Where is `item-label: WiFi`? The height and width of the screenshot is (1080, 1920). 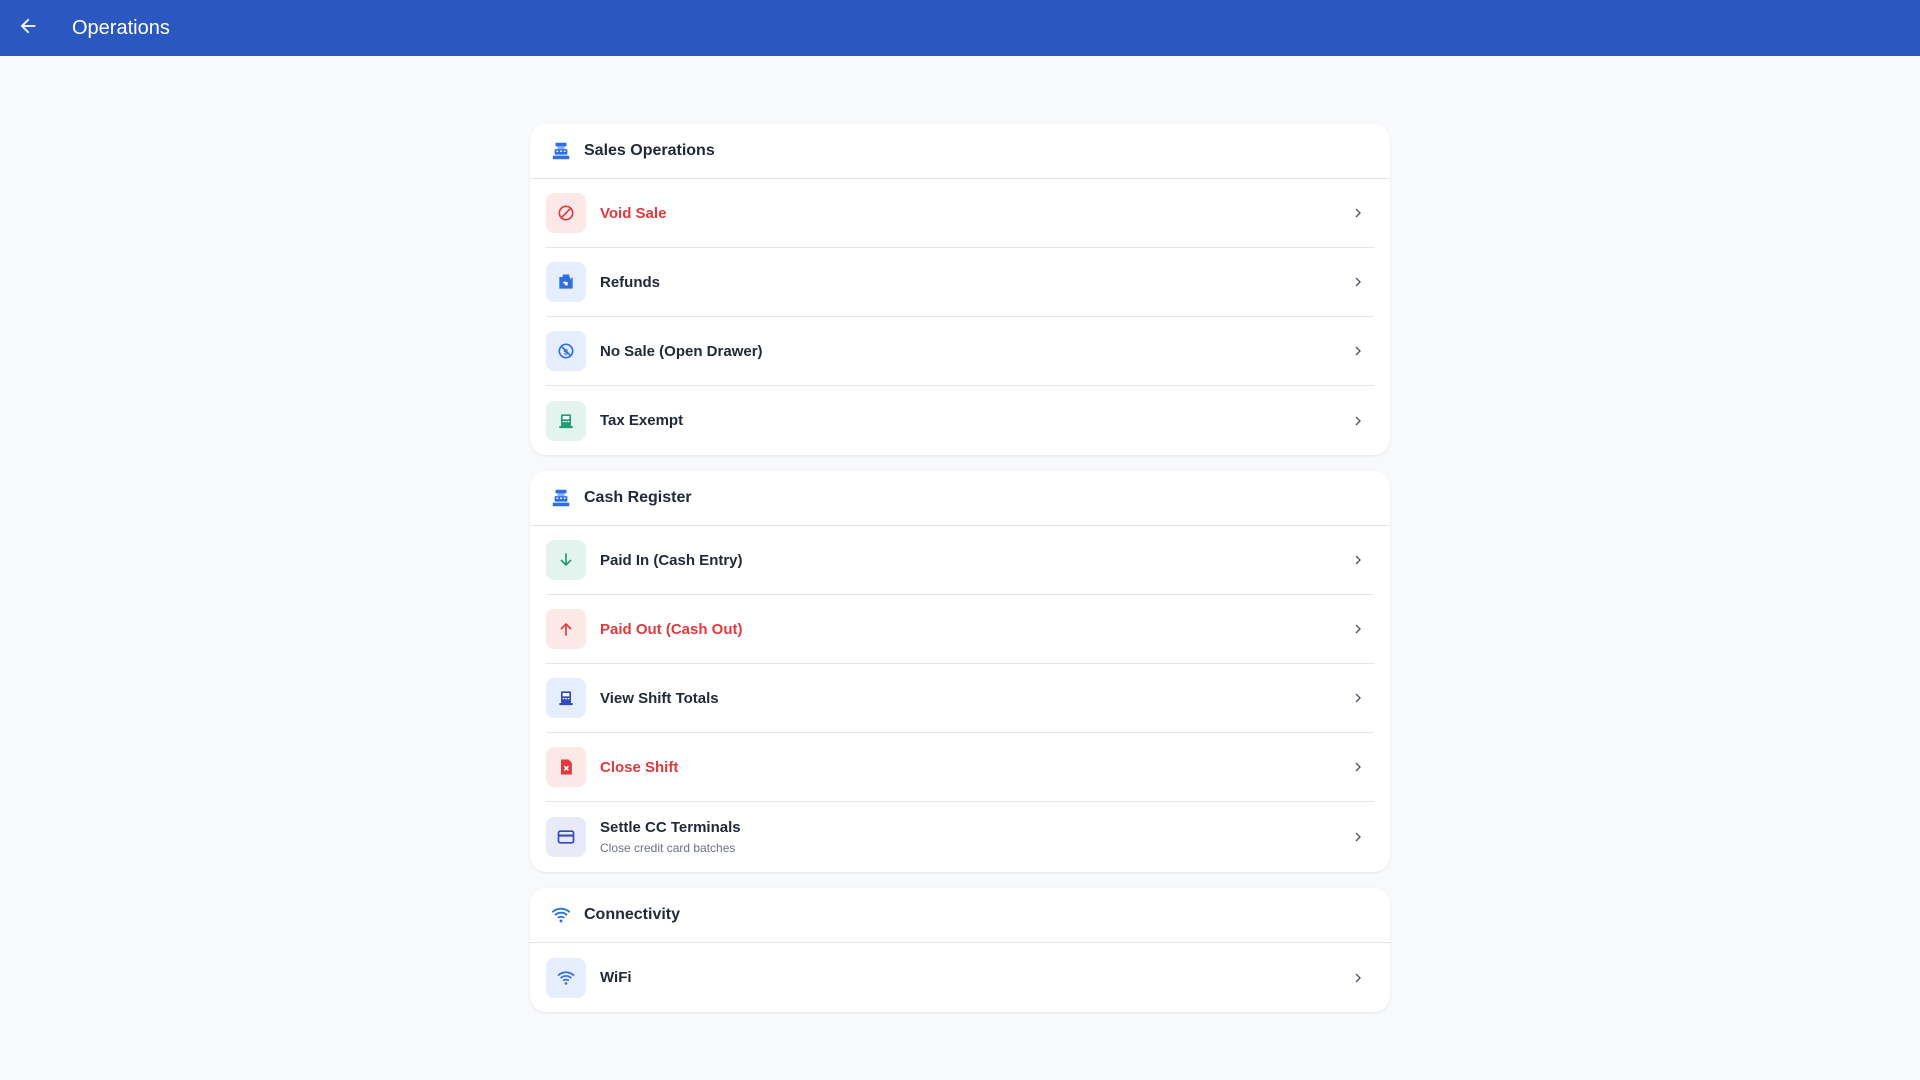
item-label: WiFi is located at coordinates (616, 977).